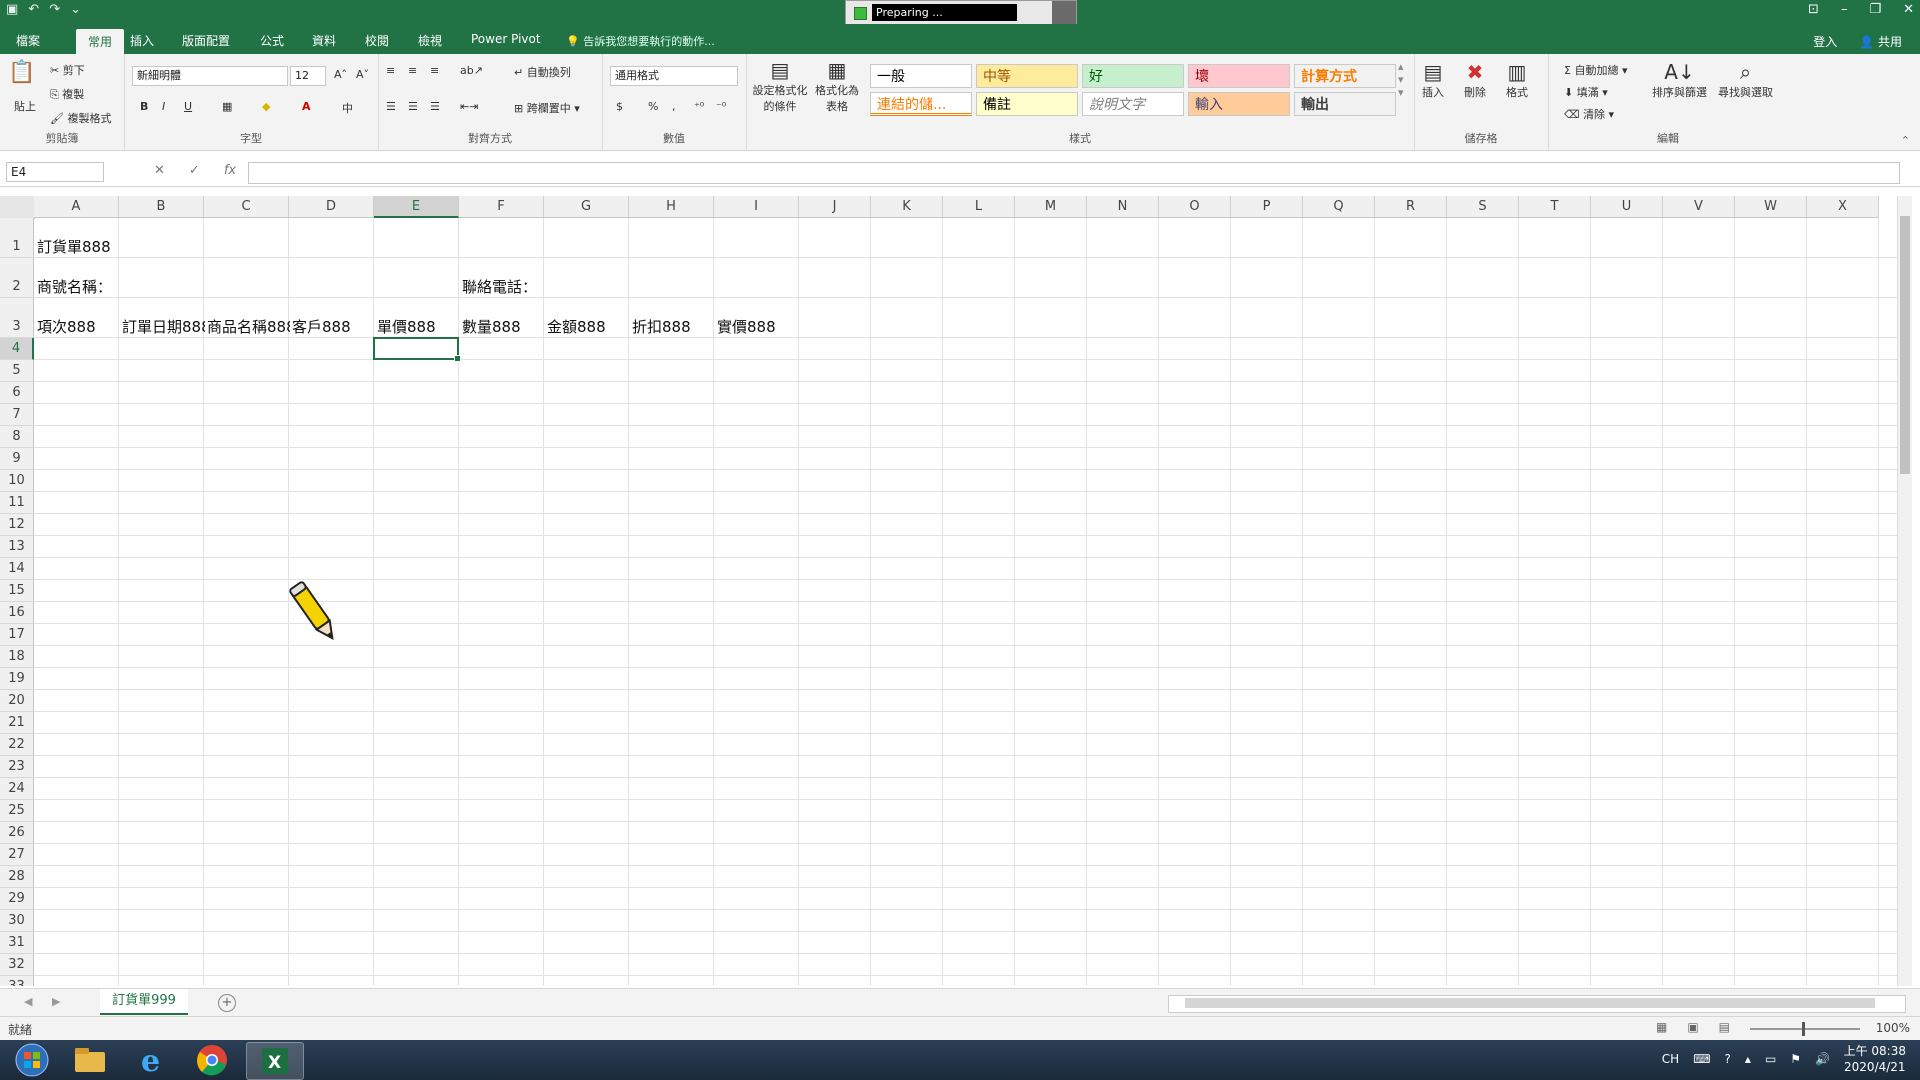  Describe the element at coordinates (1345, 104) in the screenshot. I see `cell-style-item: 輸出` at that location.